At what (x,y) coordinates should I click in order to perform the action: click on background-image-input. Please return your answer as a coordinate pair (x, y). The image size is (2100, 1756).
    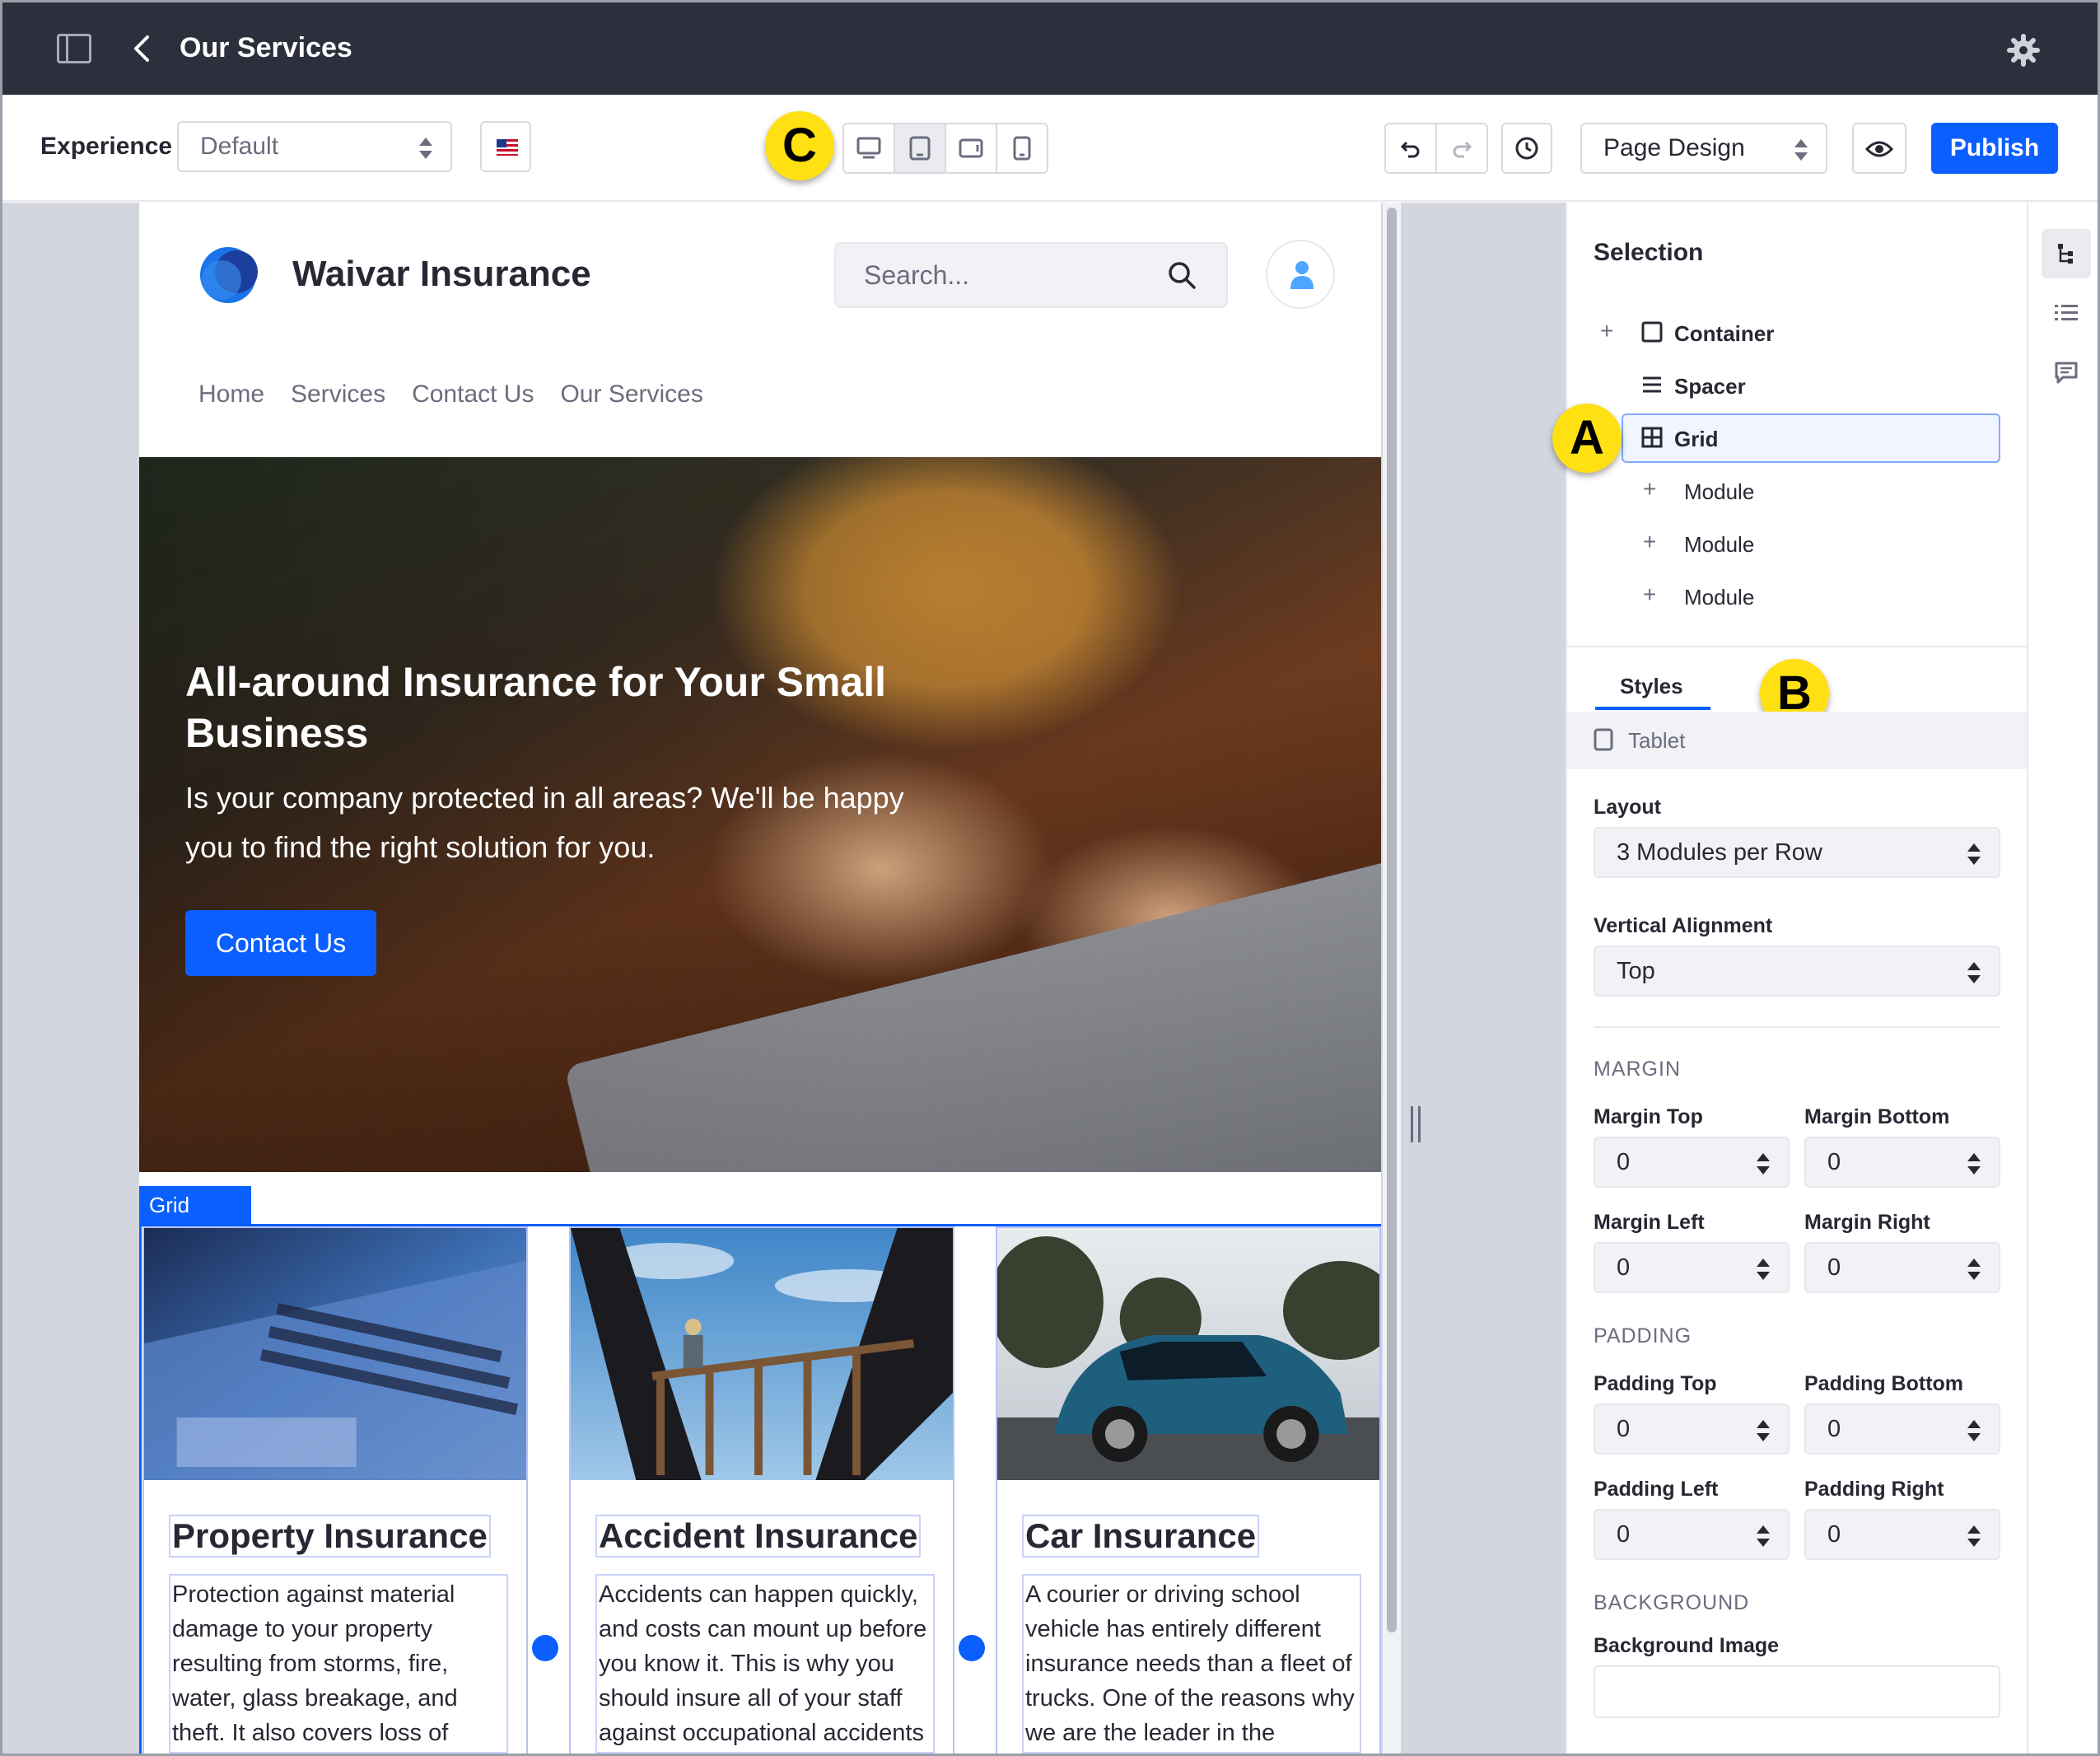
    Looking at the image, I should click on (1797, 1692).